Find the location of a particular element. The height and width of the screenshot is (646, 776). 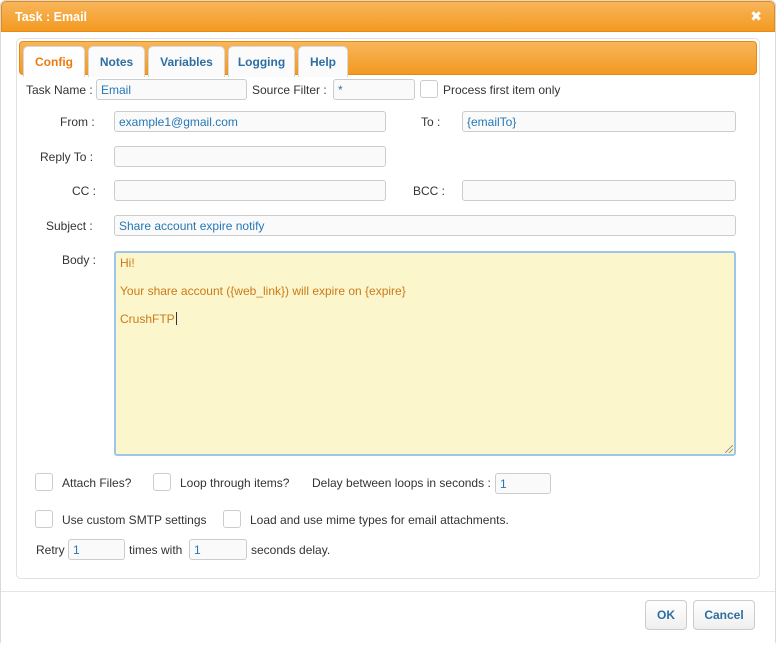

bcc-input is located at coordinates (599, 190).